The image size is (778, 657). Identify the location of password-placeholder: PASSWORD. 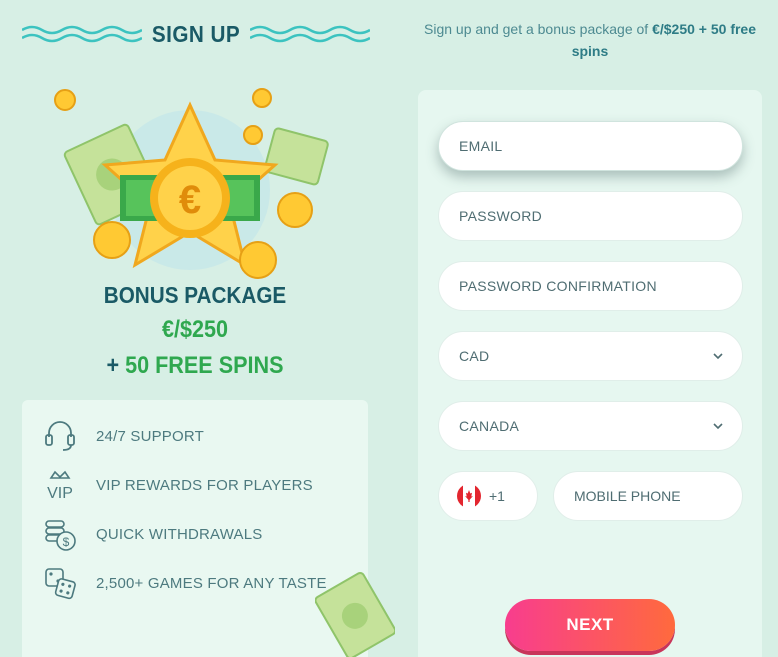
(501, 216).